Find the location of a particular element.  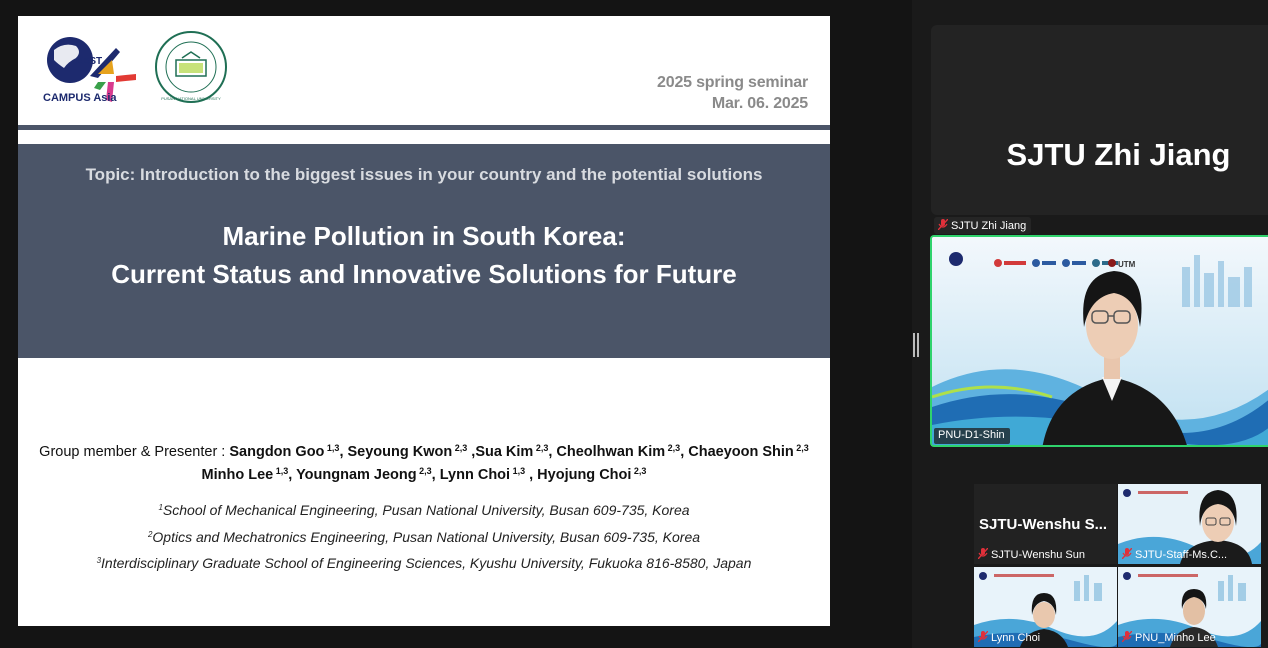

participant-name: PNU_Minho Lee is located at coordinates (1175, 638).